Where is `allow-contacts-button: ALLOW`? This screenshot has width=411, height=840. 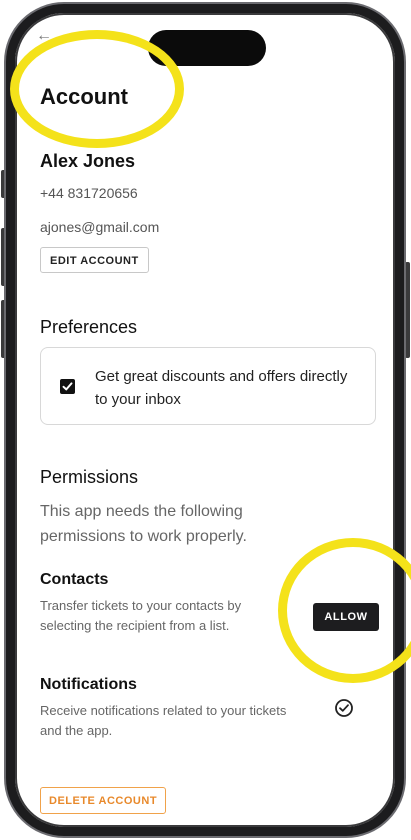 allow-contacts-button: ALLOW is located at coordinates (346, 617).